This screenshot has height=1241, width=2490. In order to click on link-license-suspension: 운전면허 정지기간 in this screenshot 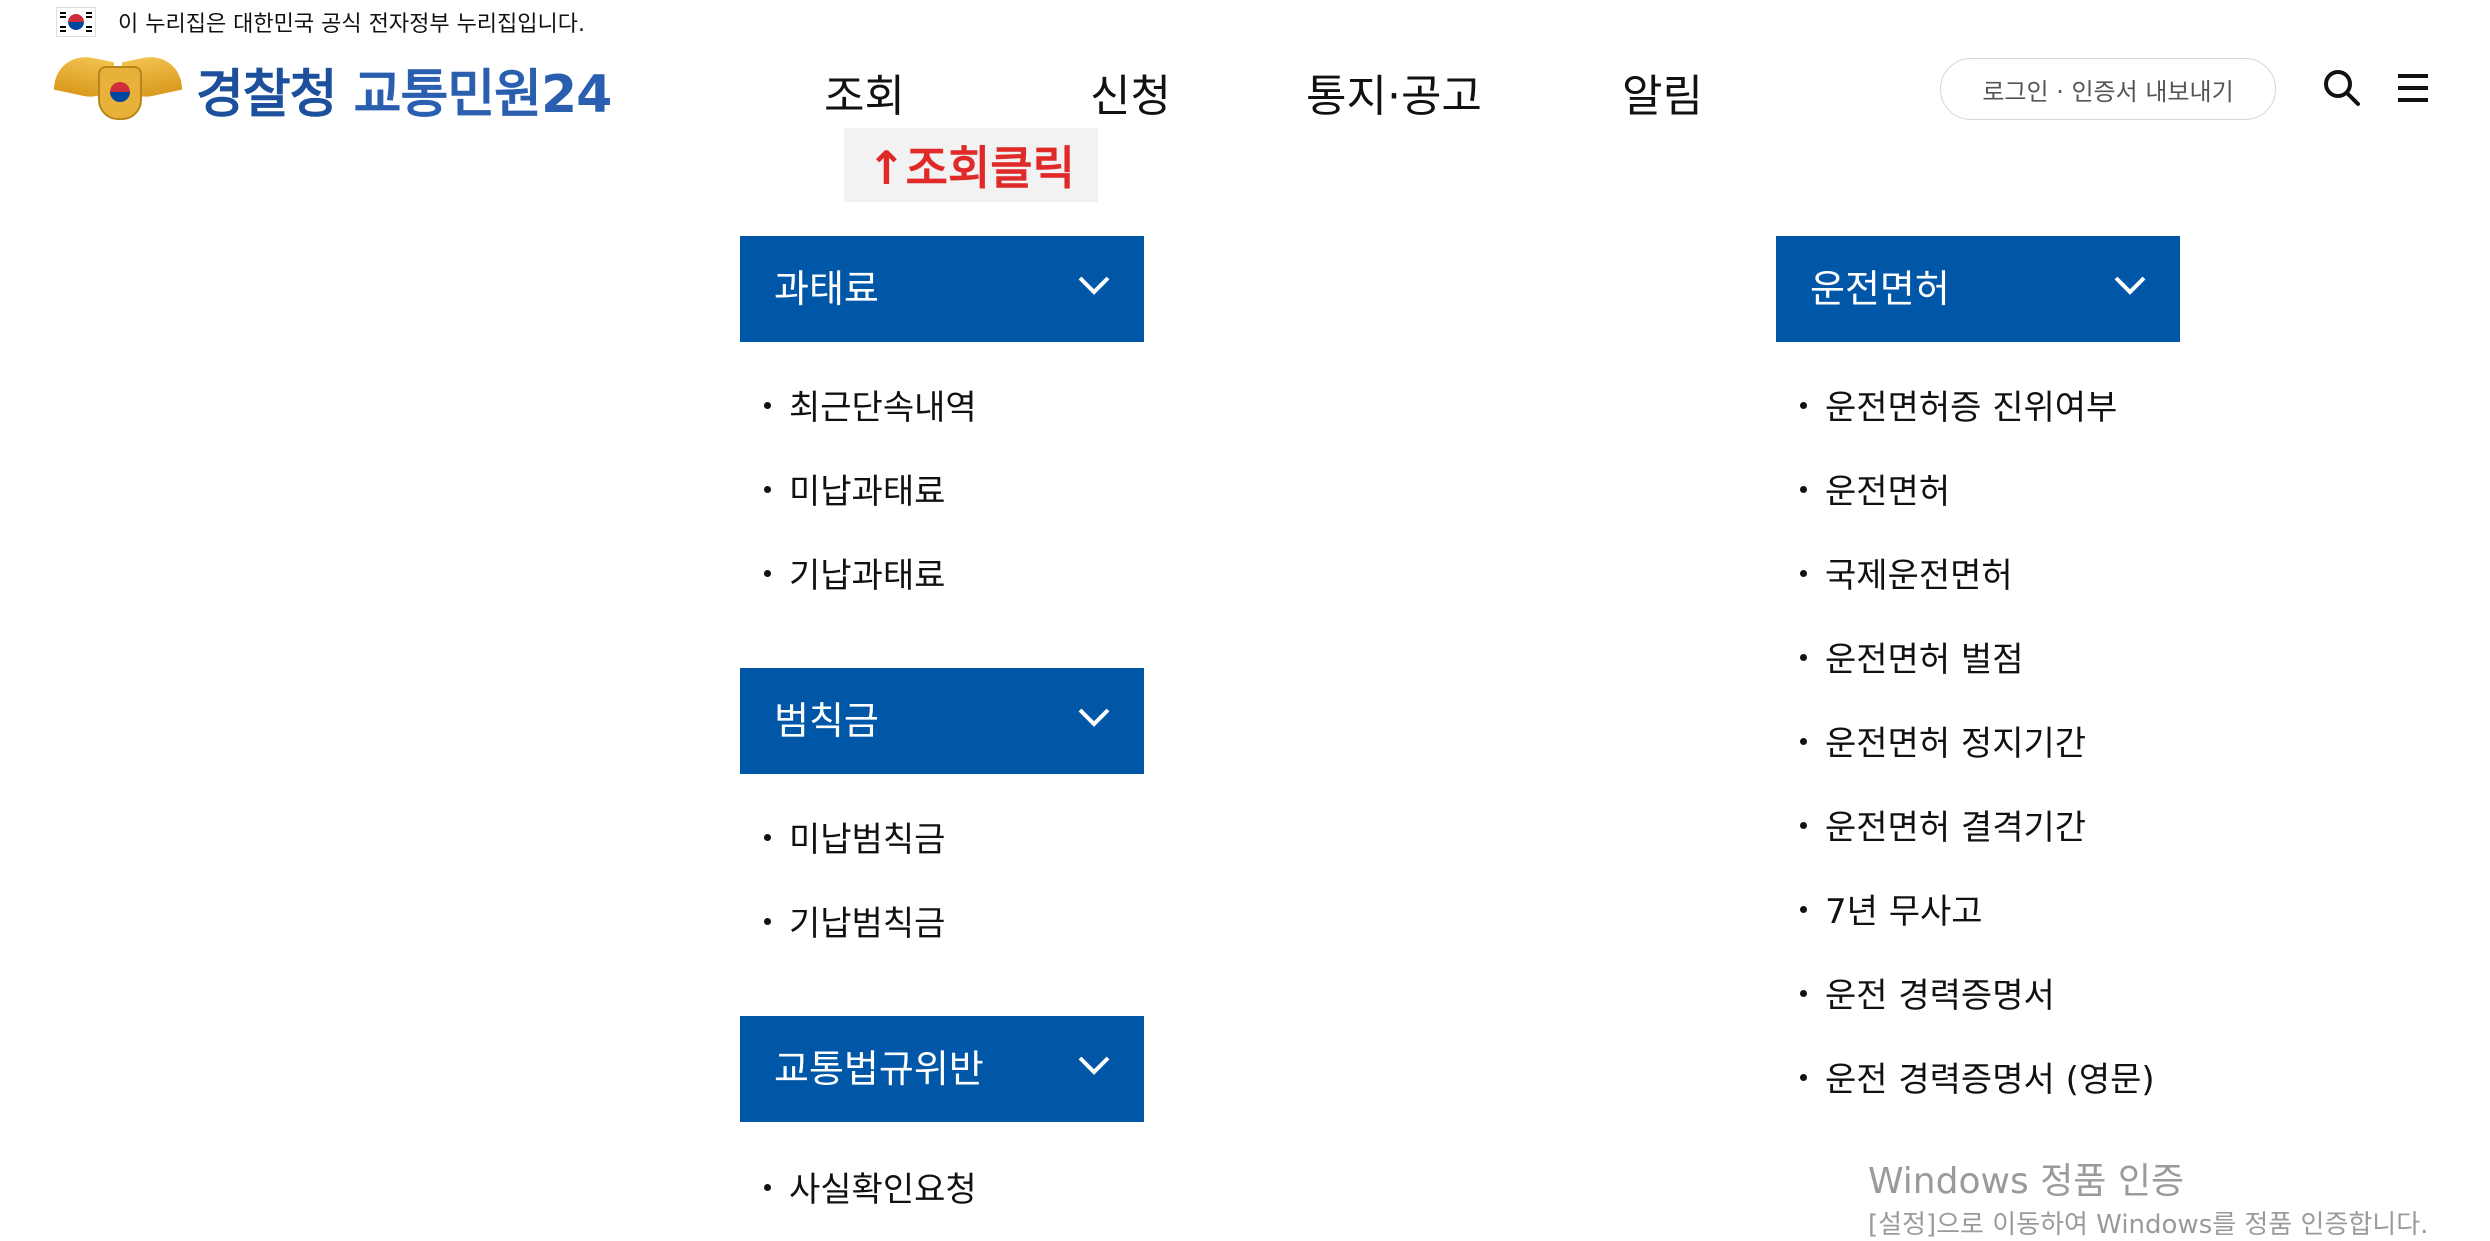, I will do `click(1943, 740)`.